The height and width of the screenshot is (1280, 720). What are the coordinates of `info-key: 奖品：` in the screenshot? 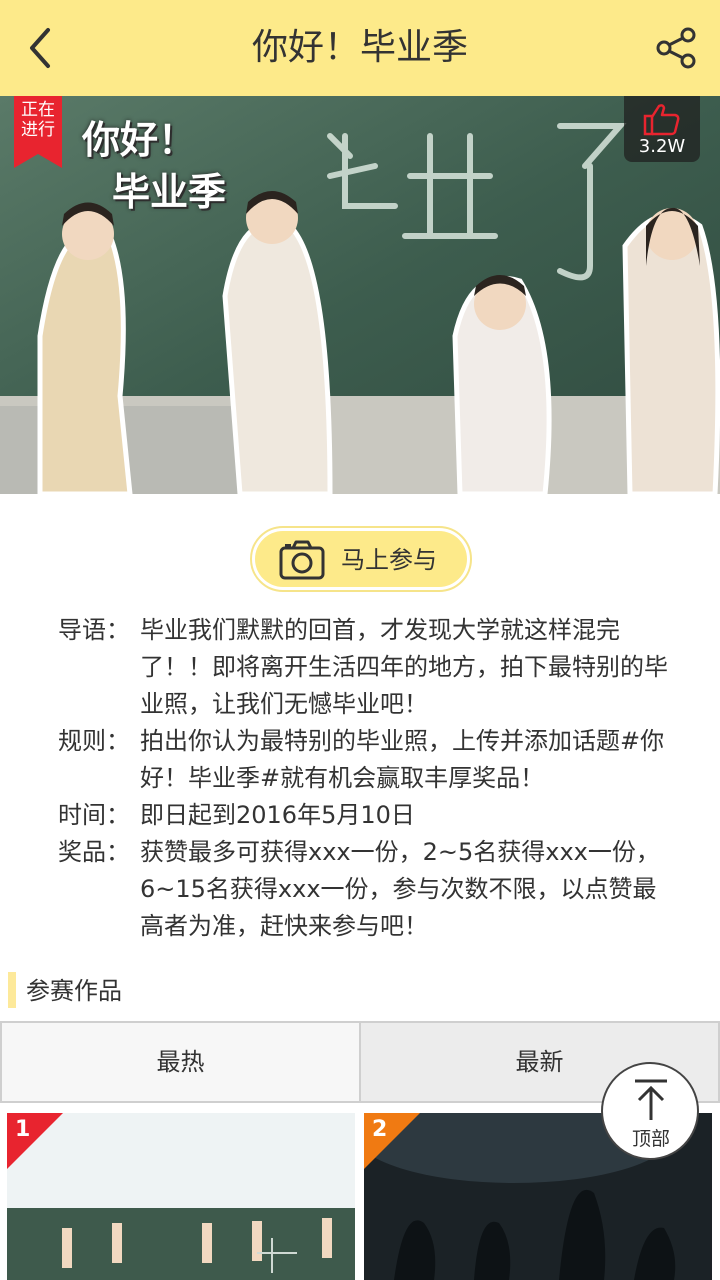 It's located at (94, 852).